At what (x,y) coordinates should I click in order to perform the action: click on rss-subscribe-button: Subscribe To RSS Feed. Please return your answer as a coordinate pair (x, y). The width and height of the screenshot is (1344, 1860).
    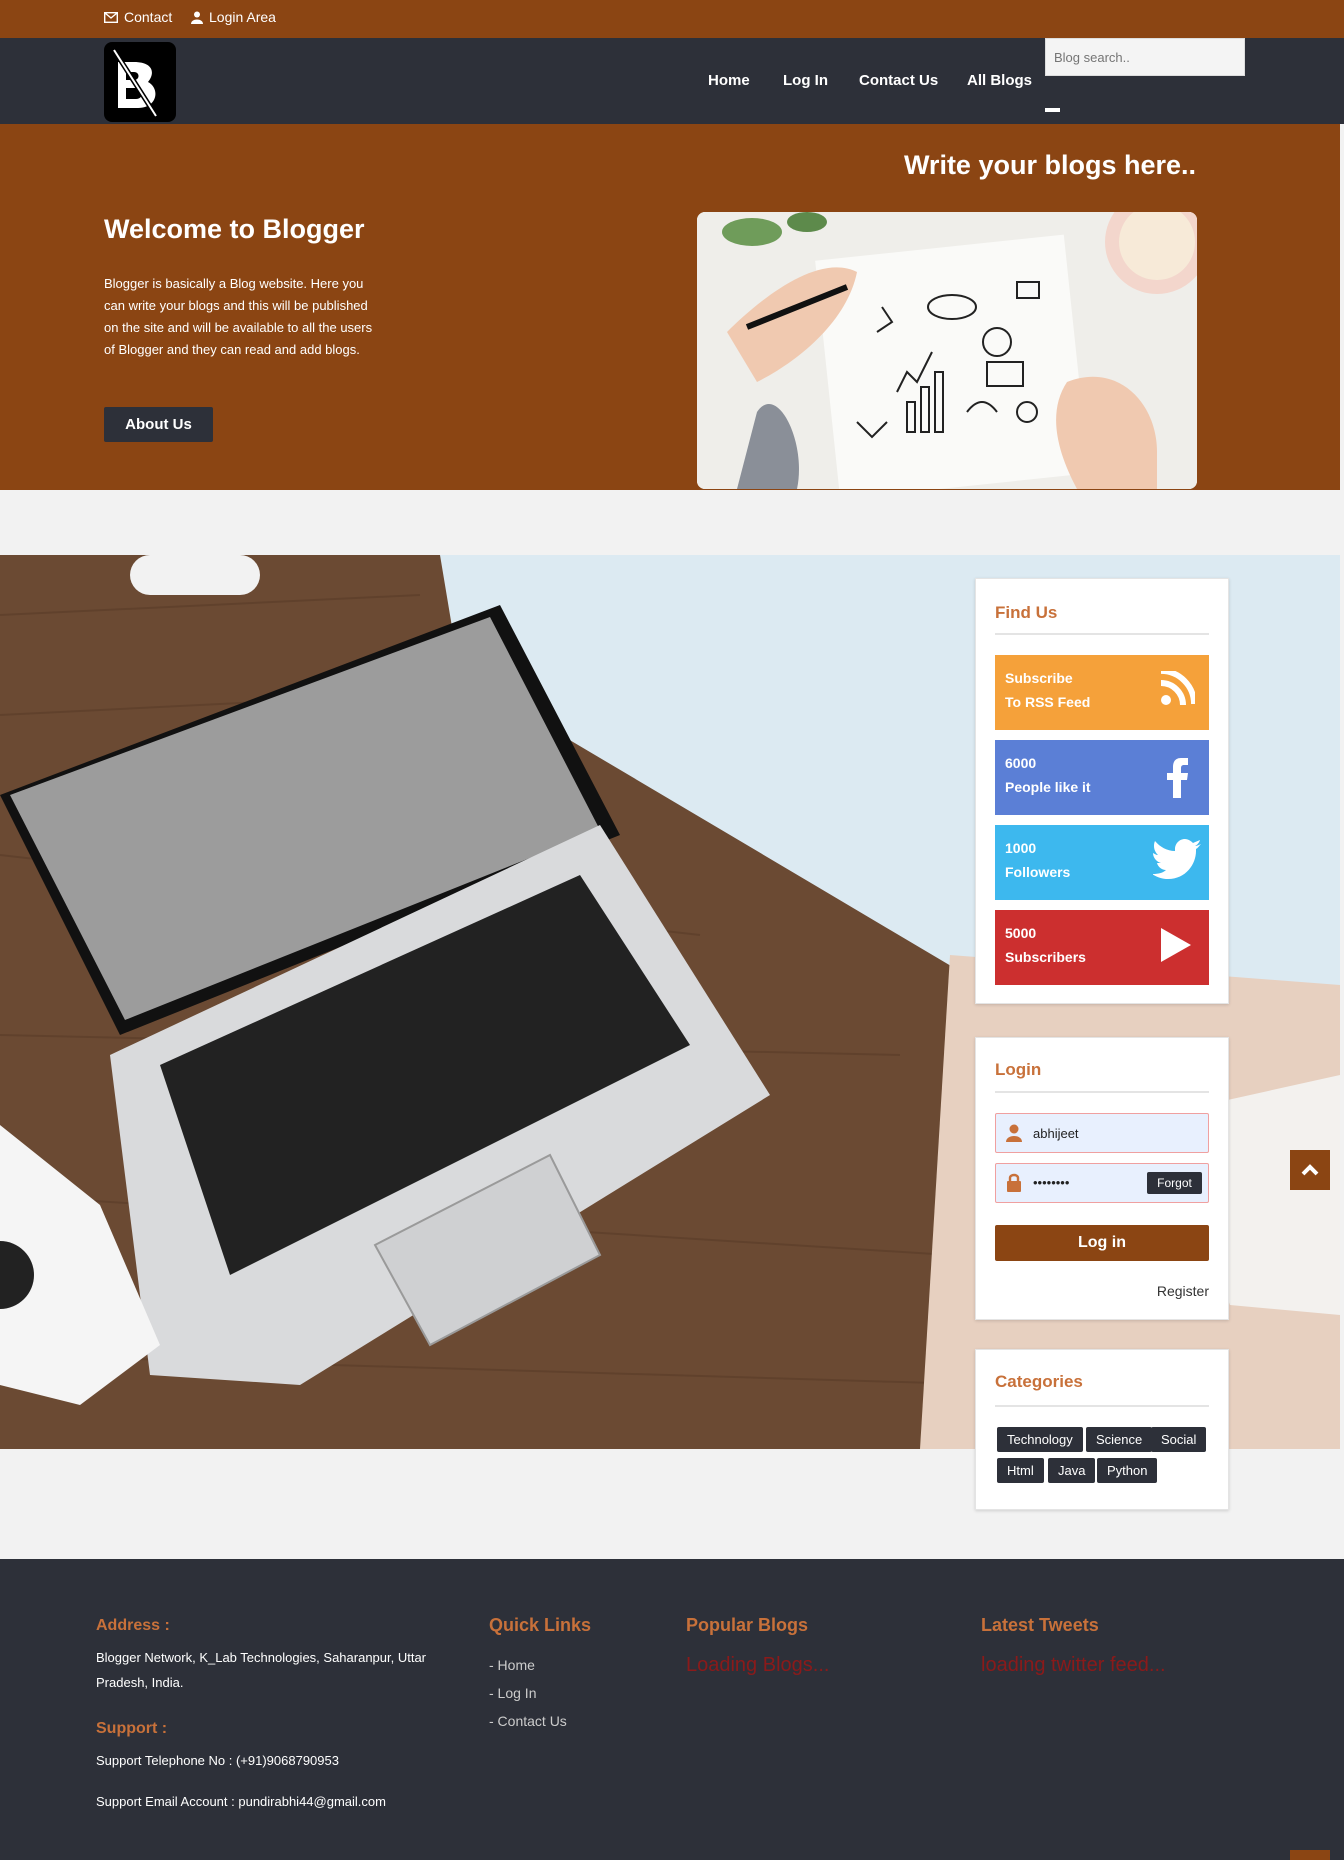
    Looking at the image, I should click on (1102, 692).